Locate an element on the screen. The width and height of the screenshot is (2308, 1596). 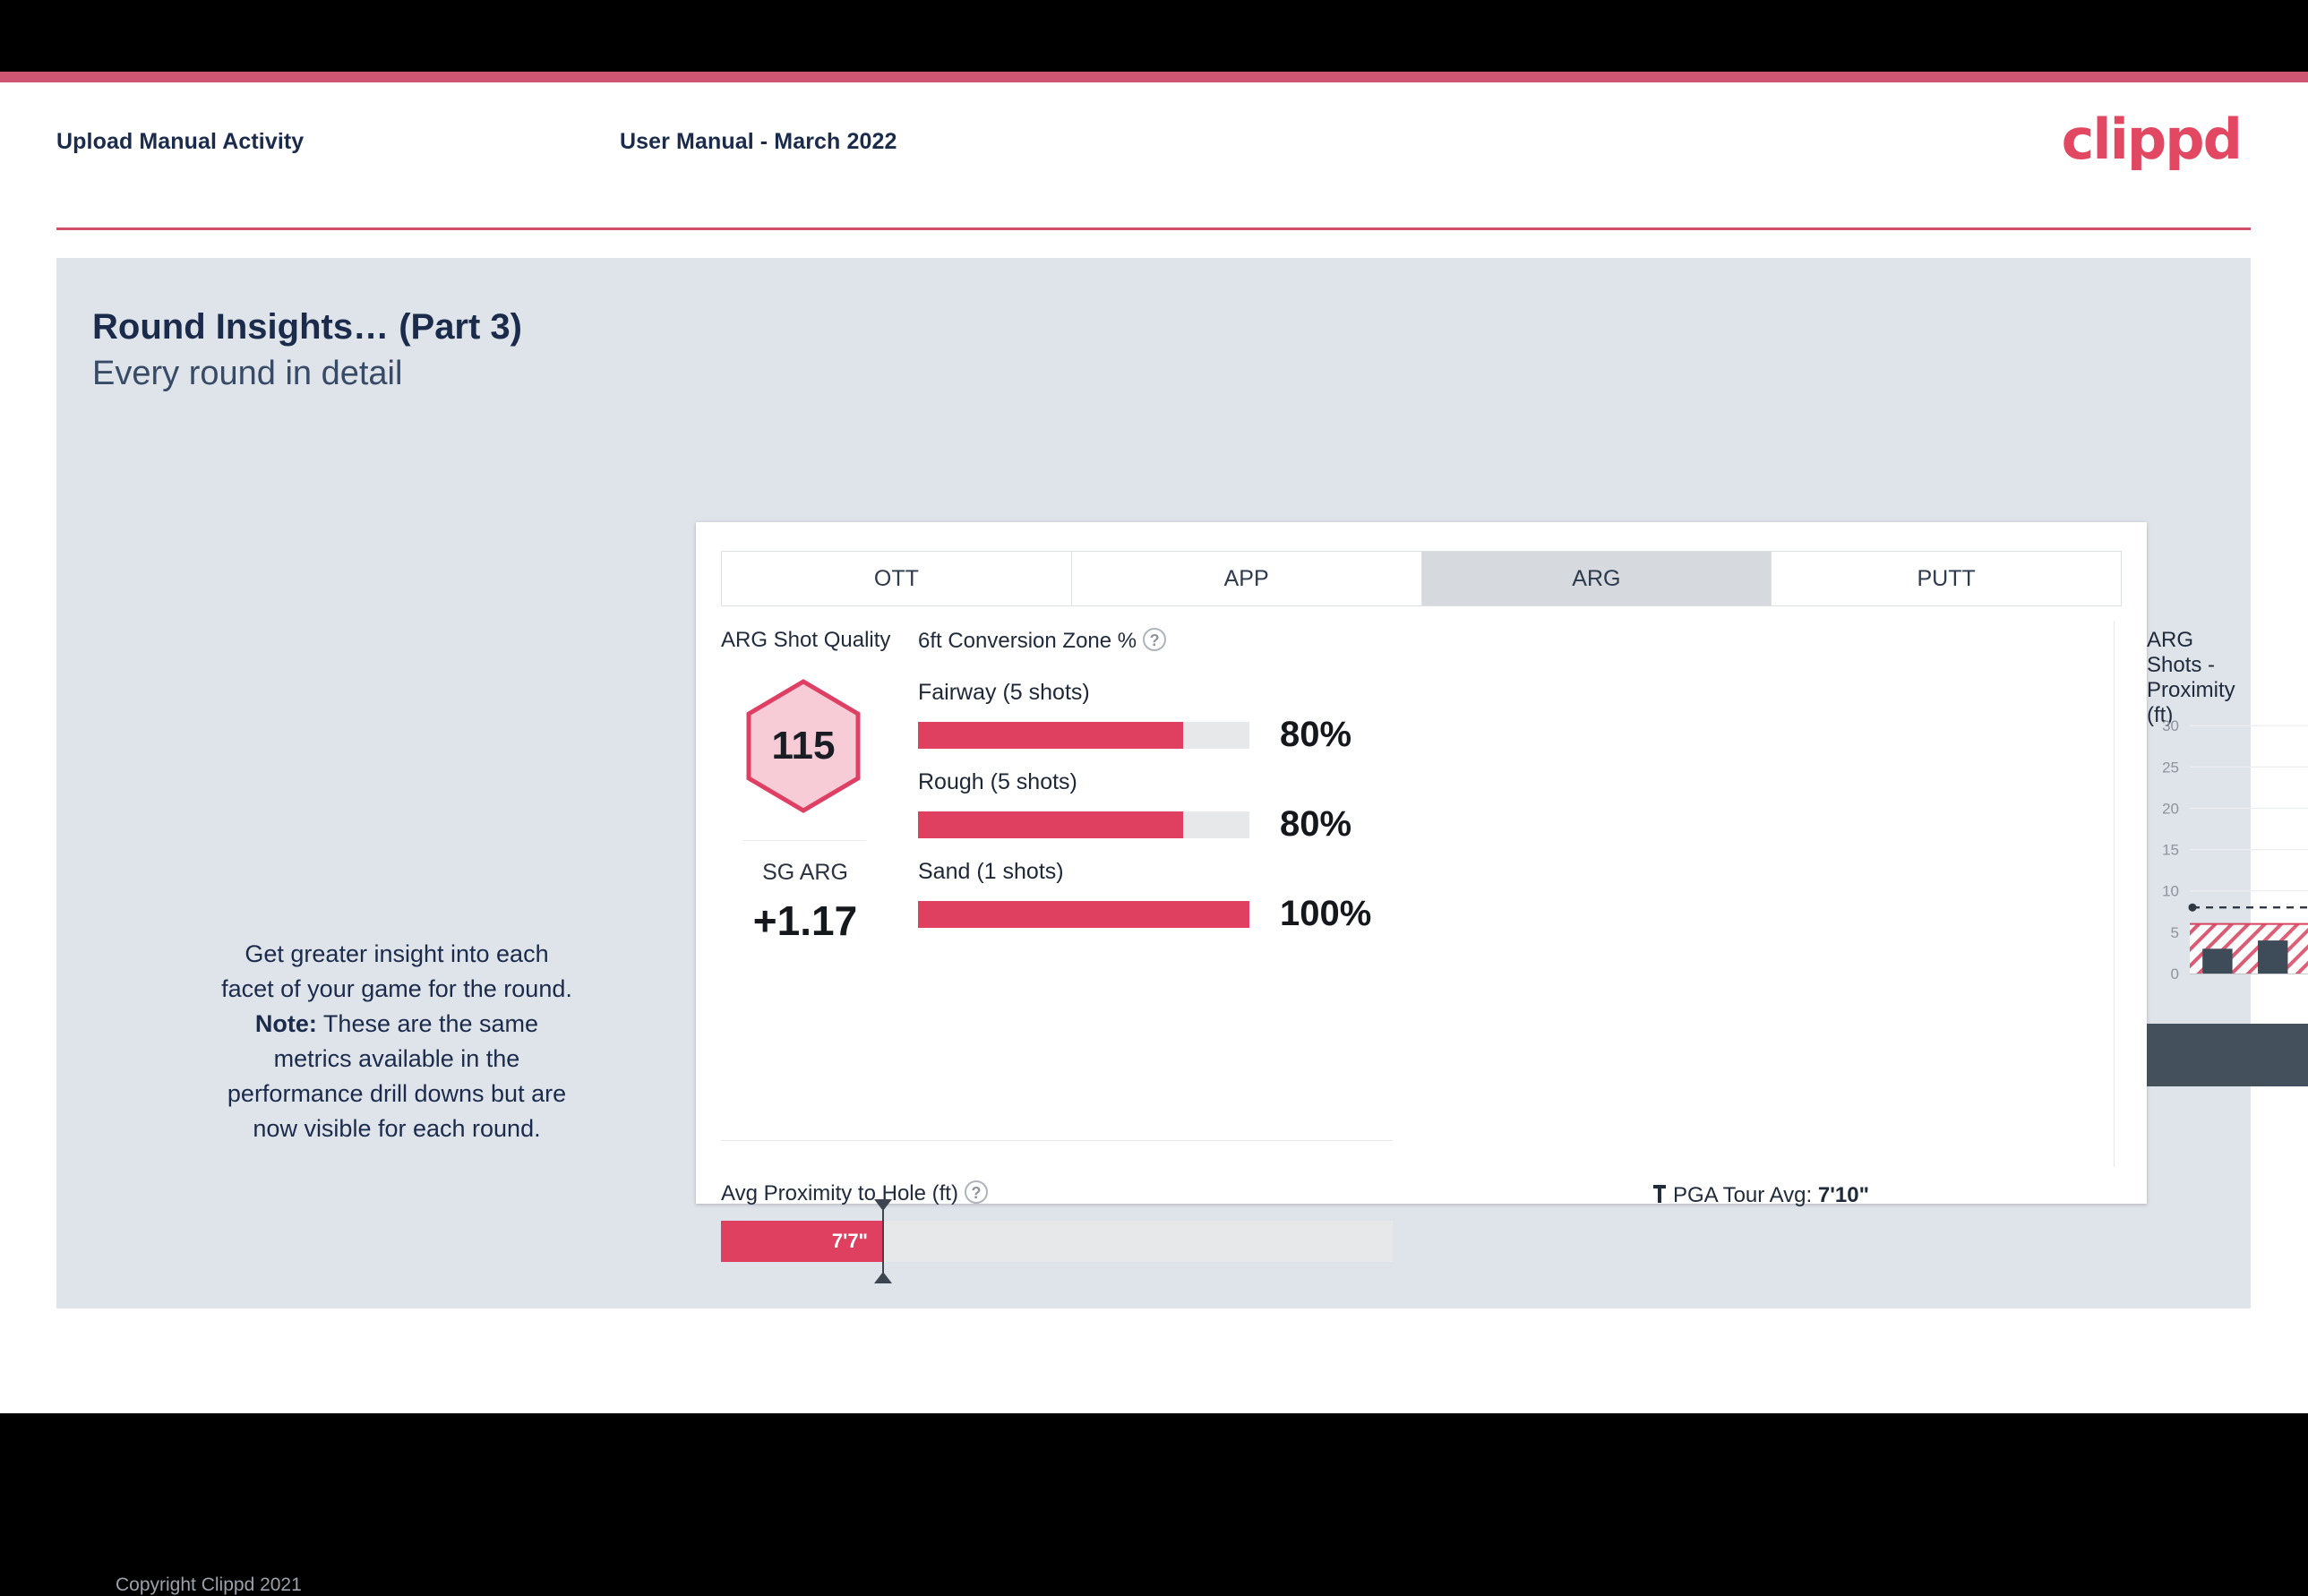
conversion-pct-fairway: 80% is located at coordinates (1316, 734).